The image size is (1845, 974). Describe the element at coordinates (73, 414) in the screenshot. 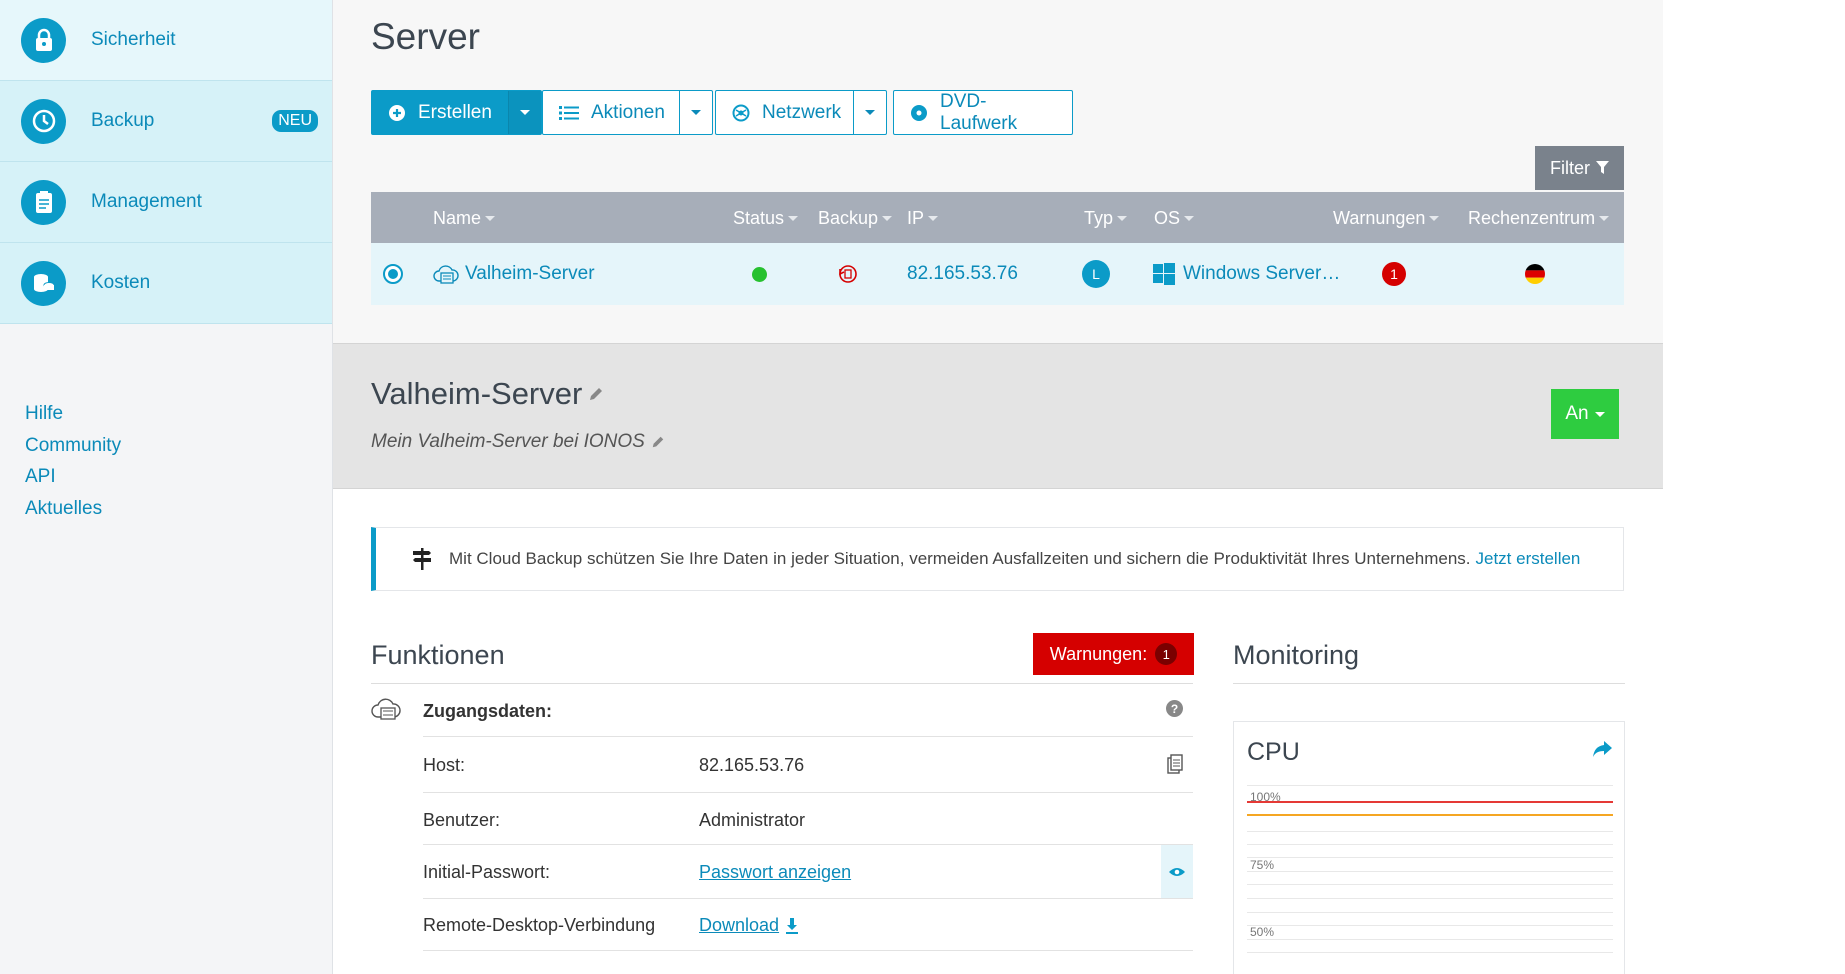

I see `link-hilfe: Hilfe` at that location.